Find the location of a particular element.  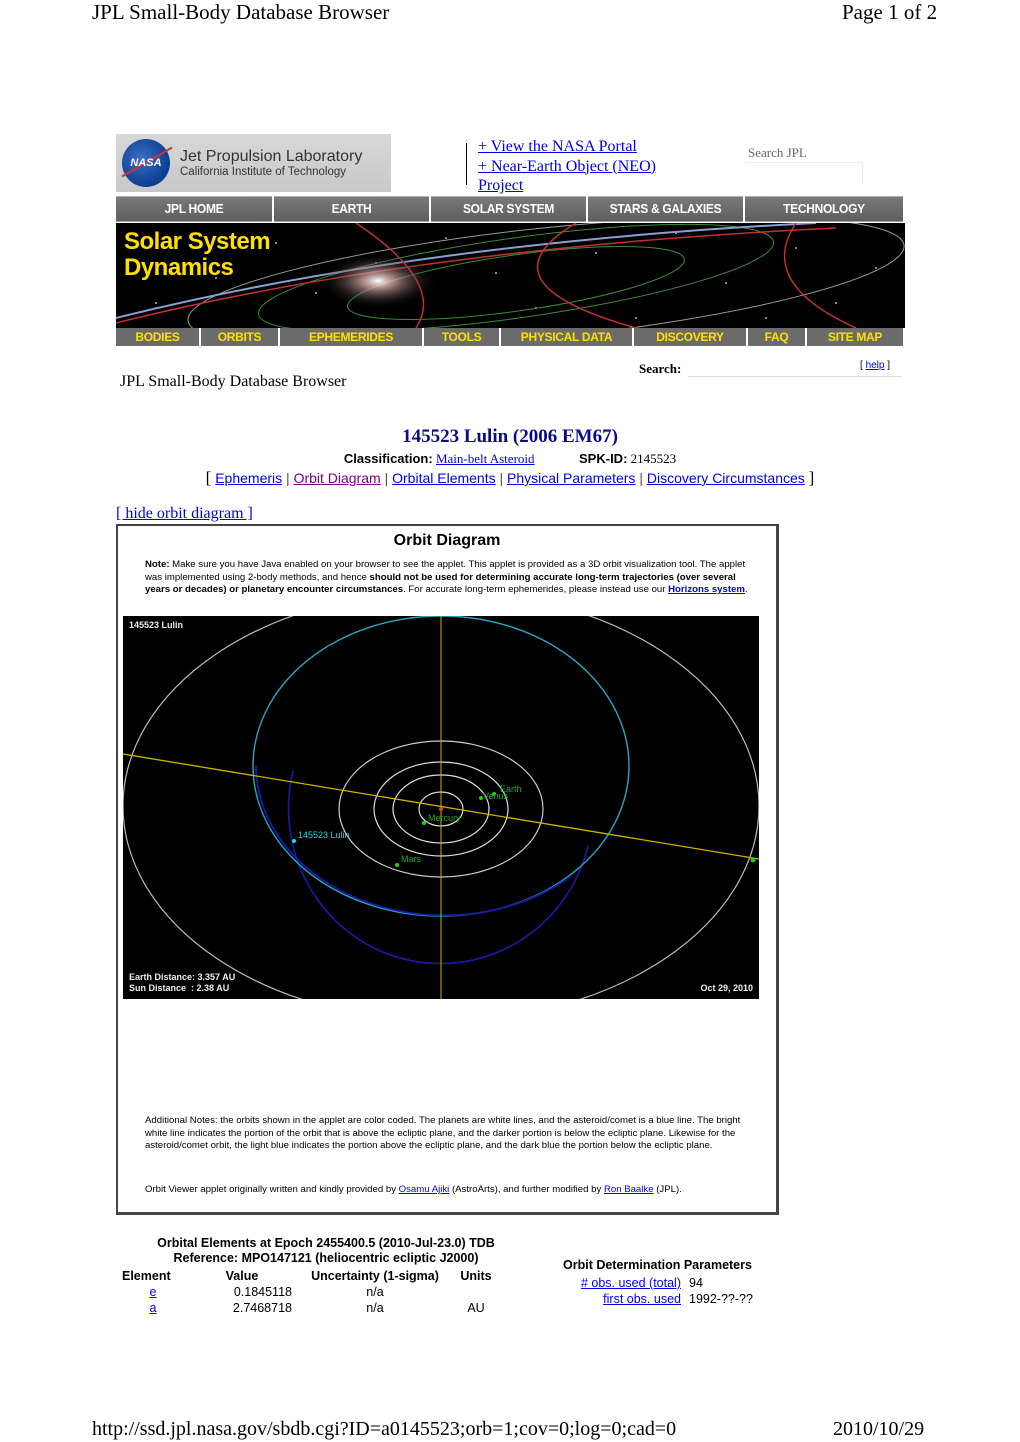

tab-discovery-circumstances: Discovery Circumstances is located at coordinates (726, 478).